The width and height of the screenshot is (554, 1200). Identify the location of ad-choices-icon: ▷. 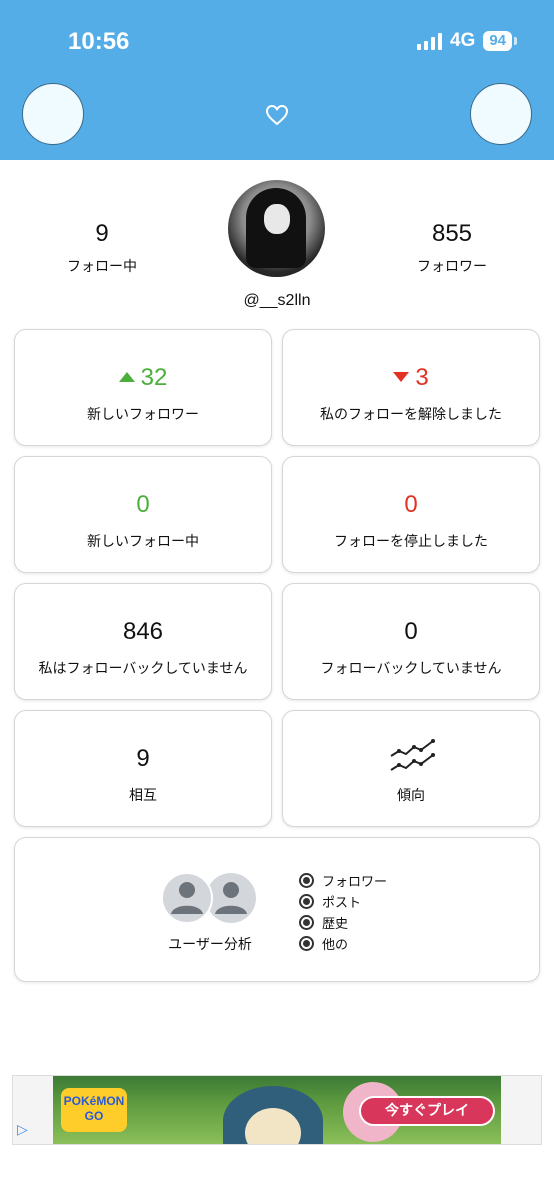
(27, 1132).